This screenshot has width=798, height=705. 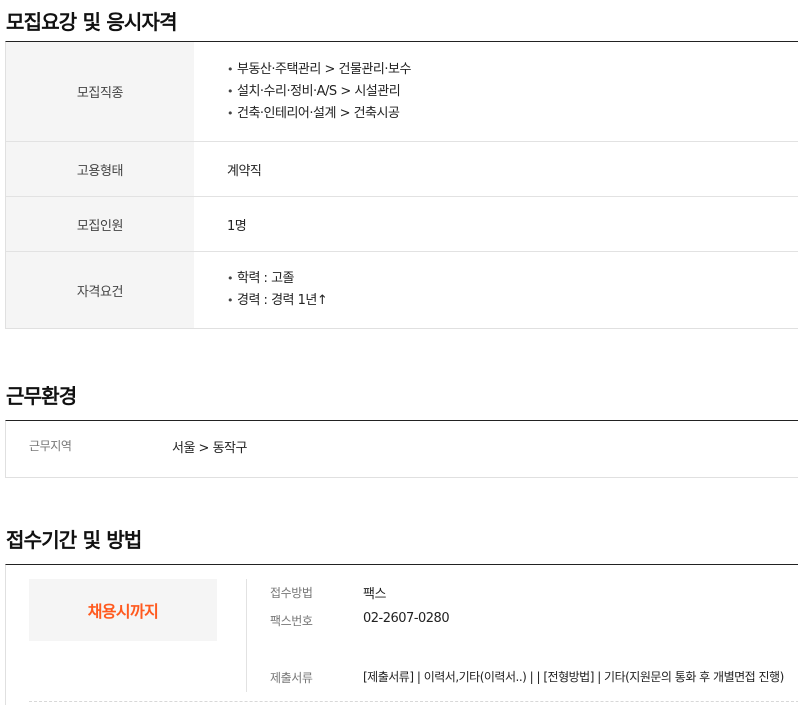 I want to click on work-area-value: 서울 > 동작구, so click(x=209, y=448).